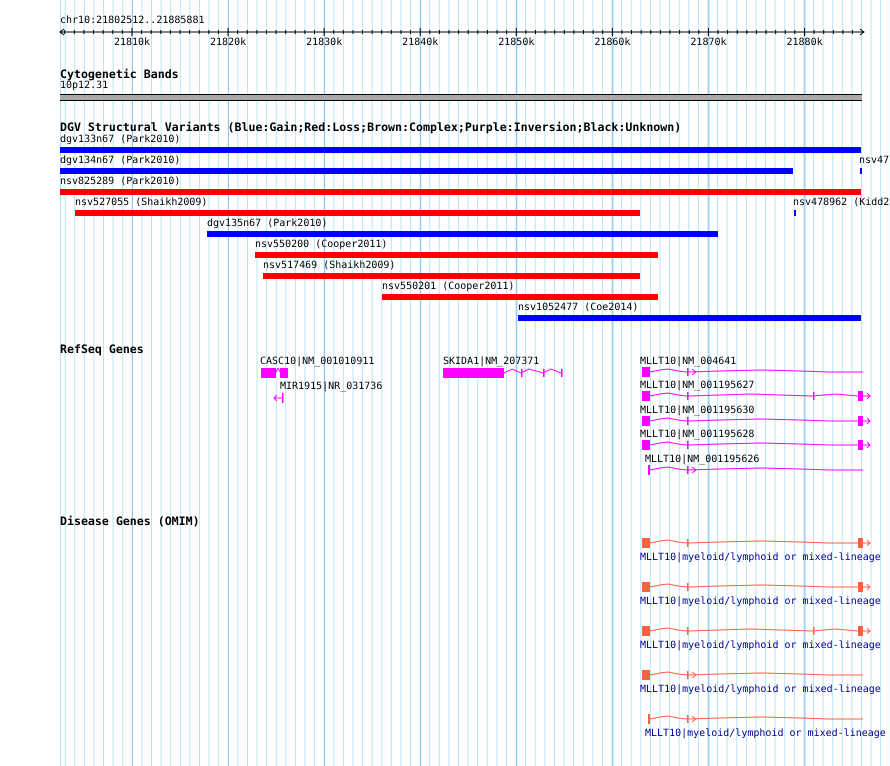 This screenshot has width=890, height=766. I want to click on variant-label: nsv527055 (Shaikh2009), so click(141, 203).